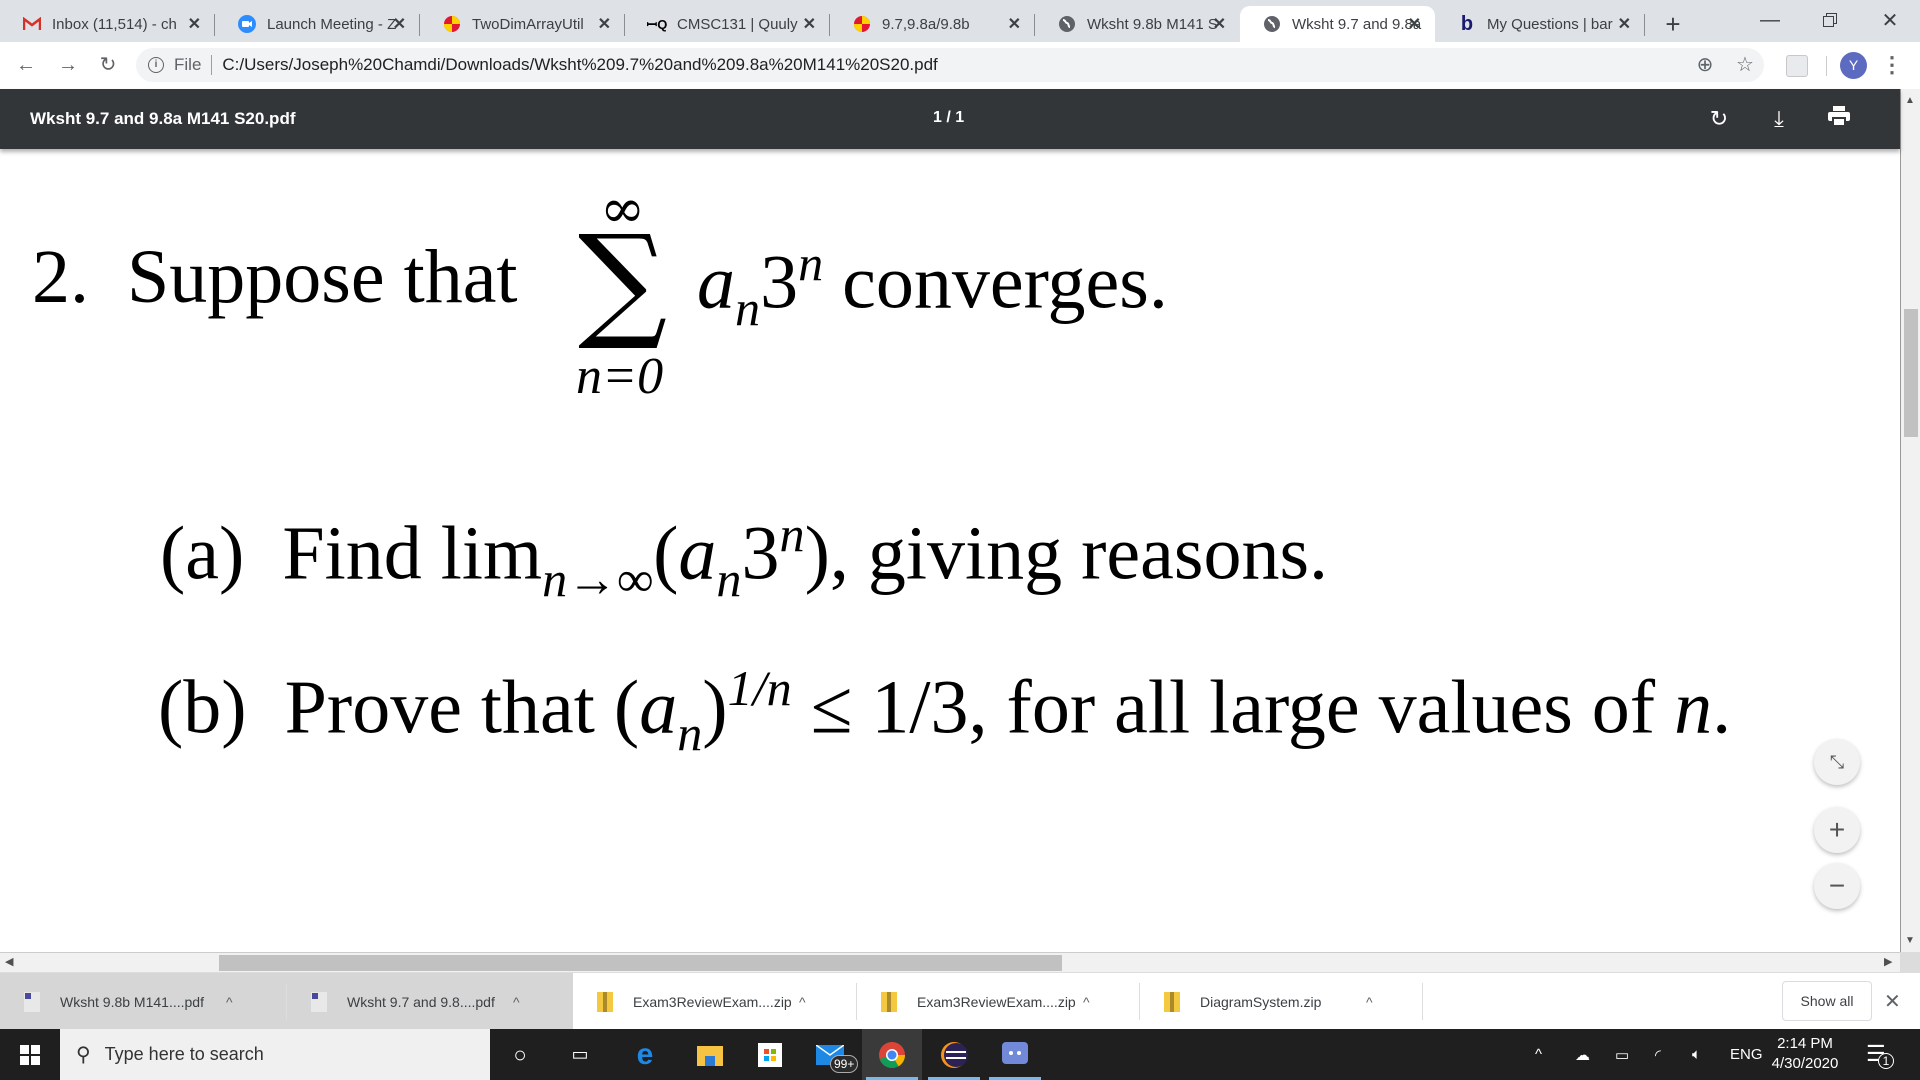 Image resolution: width=1920 pixels, height=1080 pixels. Describe the element at coordinates (275, 1054) in the screenshot. I see `taskbar-search: ⚲ Type here to search` at that location.